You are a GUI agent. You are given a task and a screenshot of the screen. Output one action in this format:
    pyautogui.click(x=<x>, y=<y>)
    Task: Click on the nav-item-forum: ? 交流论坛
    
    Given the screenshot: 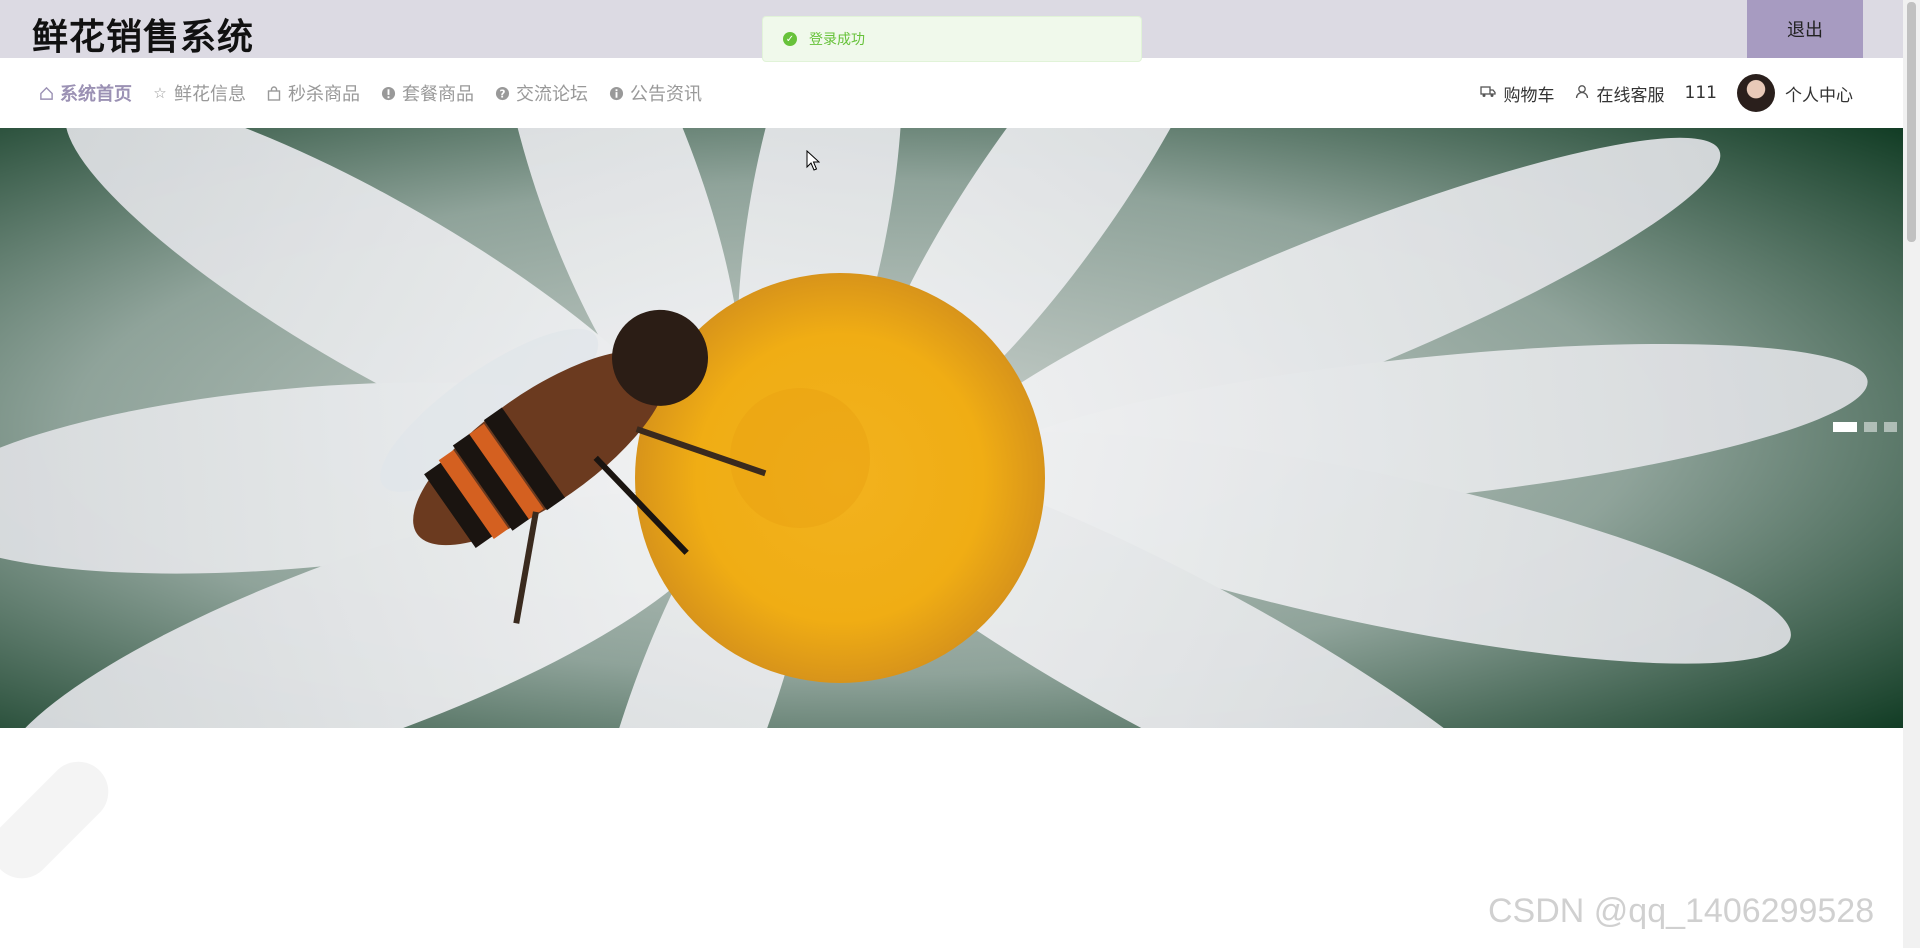 What is the action you would take?
    pyautogui.click(x=541, y=93)
    